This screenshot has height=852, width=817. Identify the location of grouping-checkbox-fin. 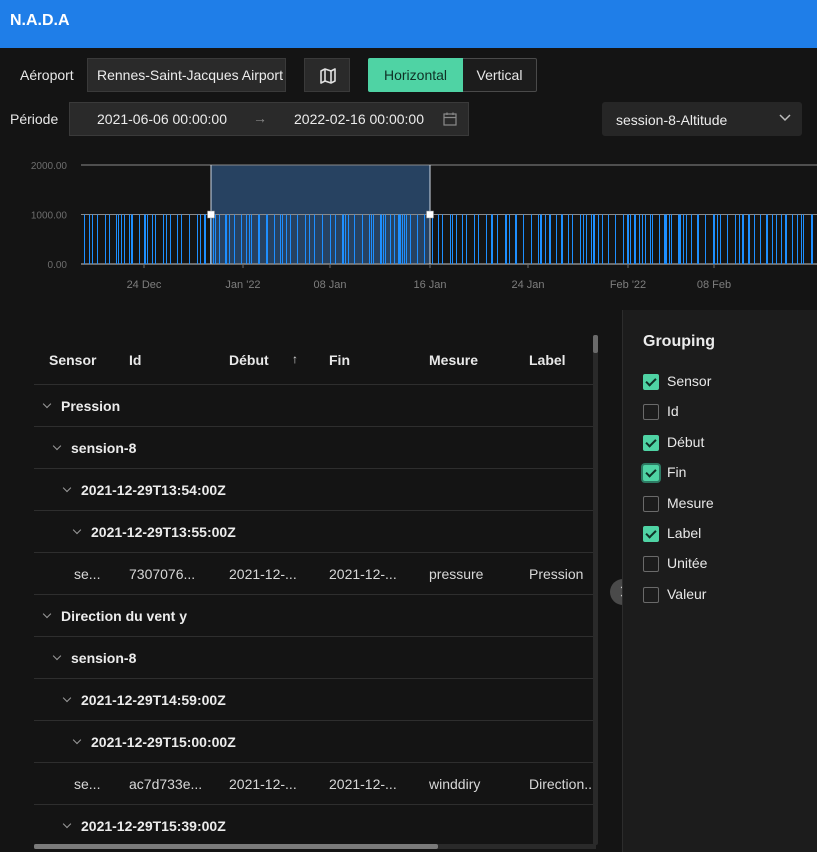
(651, 473).